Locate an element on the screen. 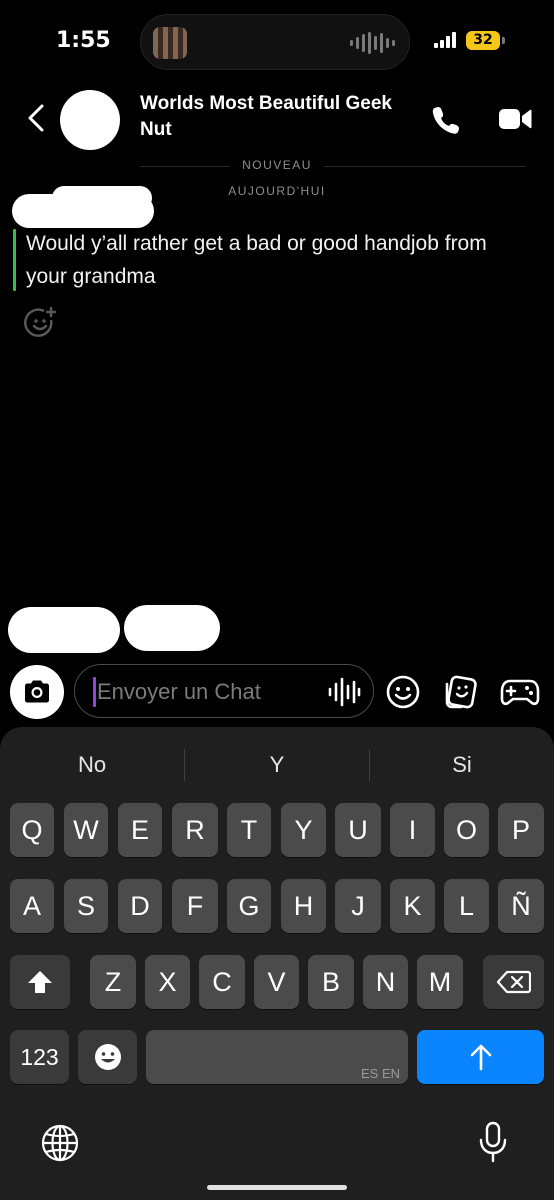 Image resolution: width=554 pixels, height=1200 pixels. key-w: W is located at coordinates (86, 830).